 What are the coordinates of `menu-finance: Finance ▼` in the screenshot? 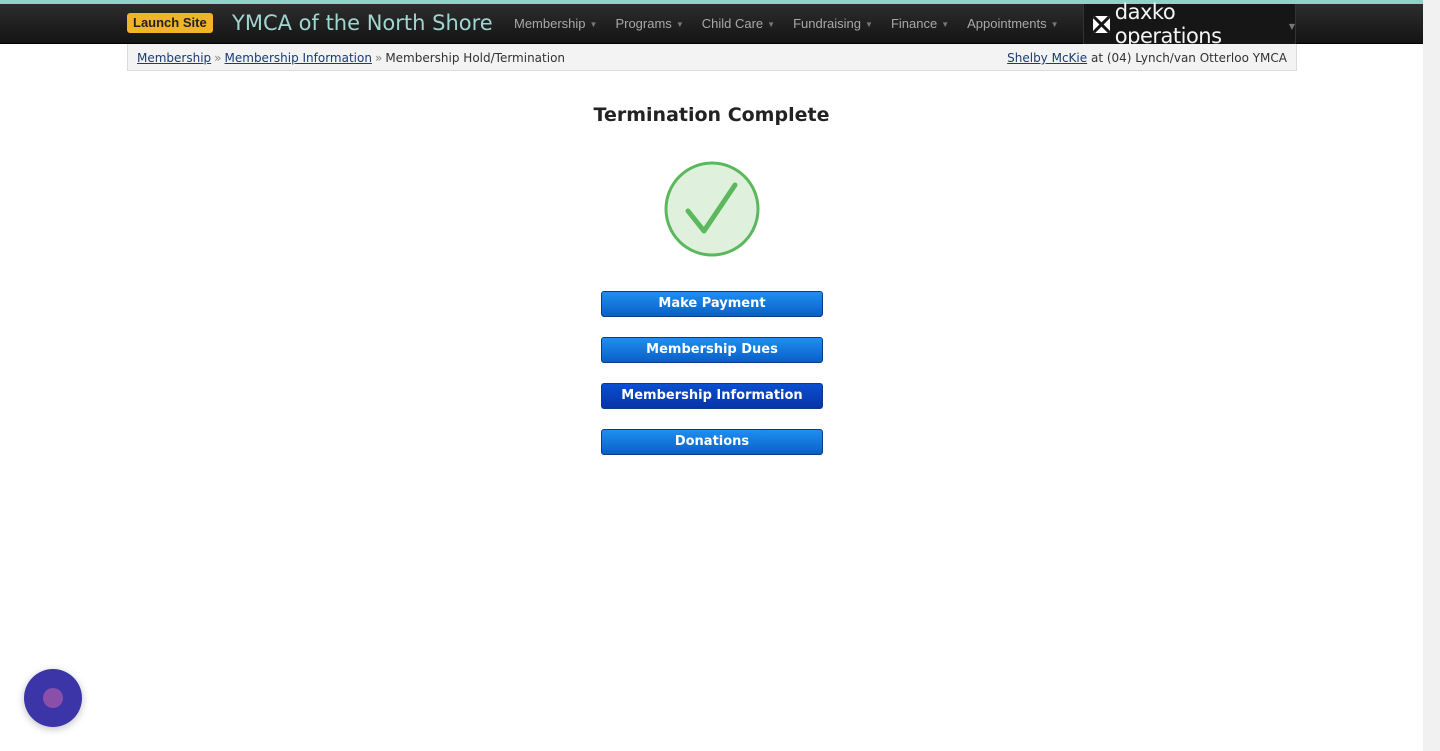 It's located at (920, 24).